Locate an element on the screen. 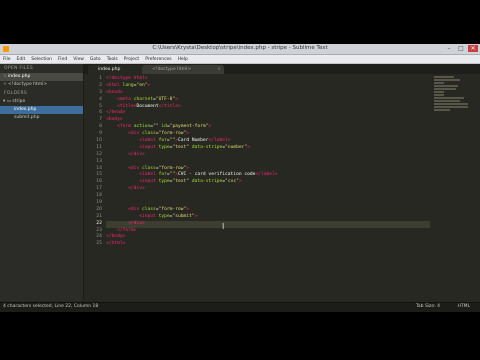 This screenshot has width=480, height=360. line-number: 19 is located at coordinates (99, 203).